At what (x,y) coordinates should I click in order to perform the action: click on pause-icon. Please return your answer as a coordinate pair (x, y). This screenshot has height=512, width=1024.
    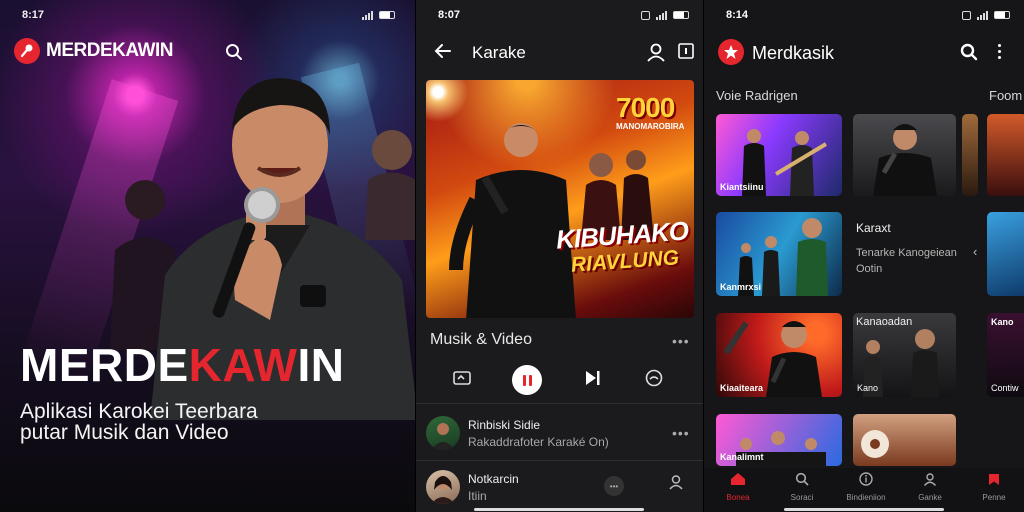
    Looking at the image, I should click on (527, 380).